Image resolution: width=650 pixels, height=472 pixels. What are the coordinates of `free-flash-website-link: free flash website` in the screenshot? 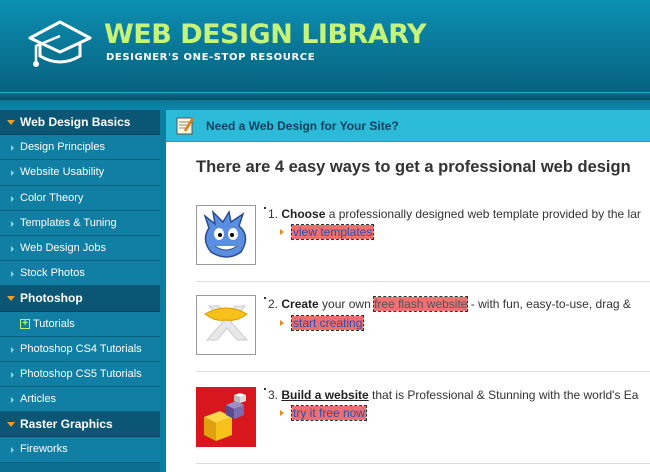 It's located at (421, 304).